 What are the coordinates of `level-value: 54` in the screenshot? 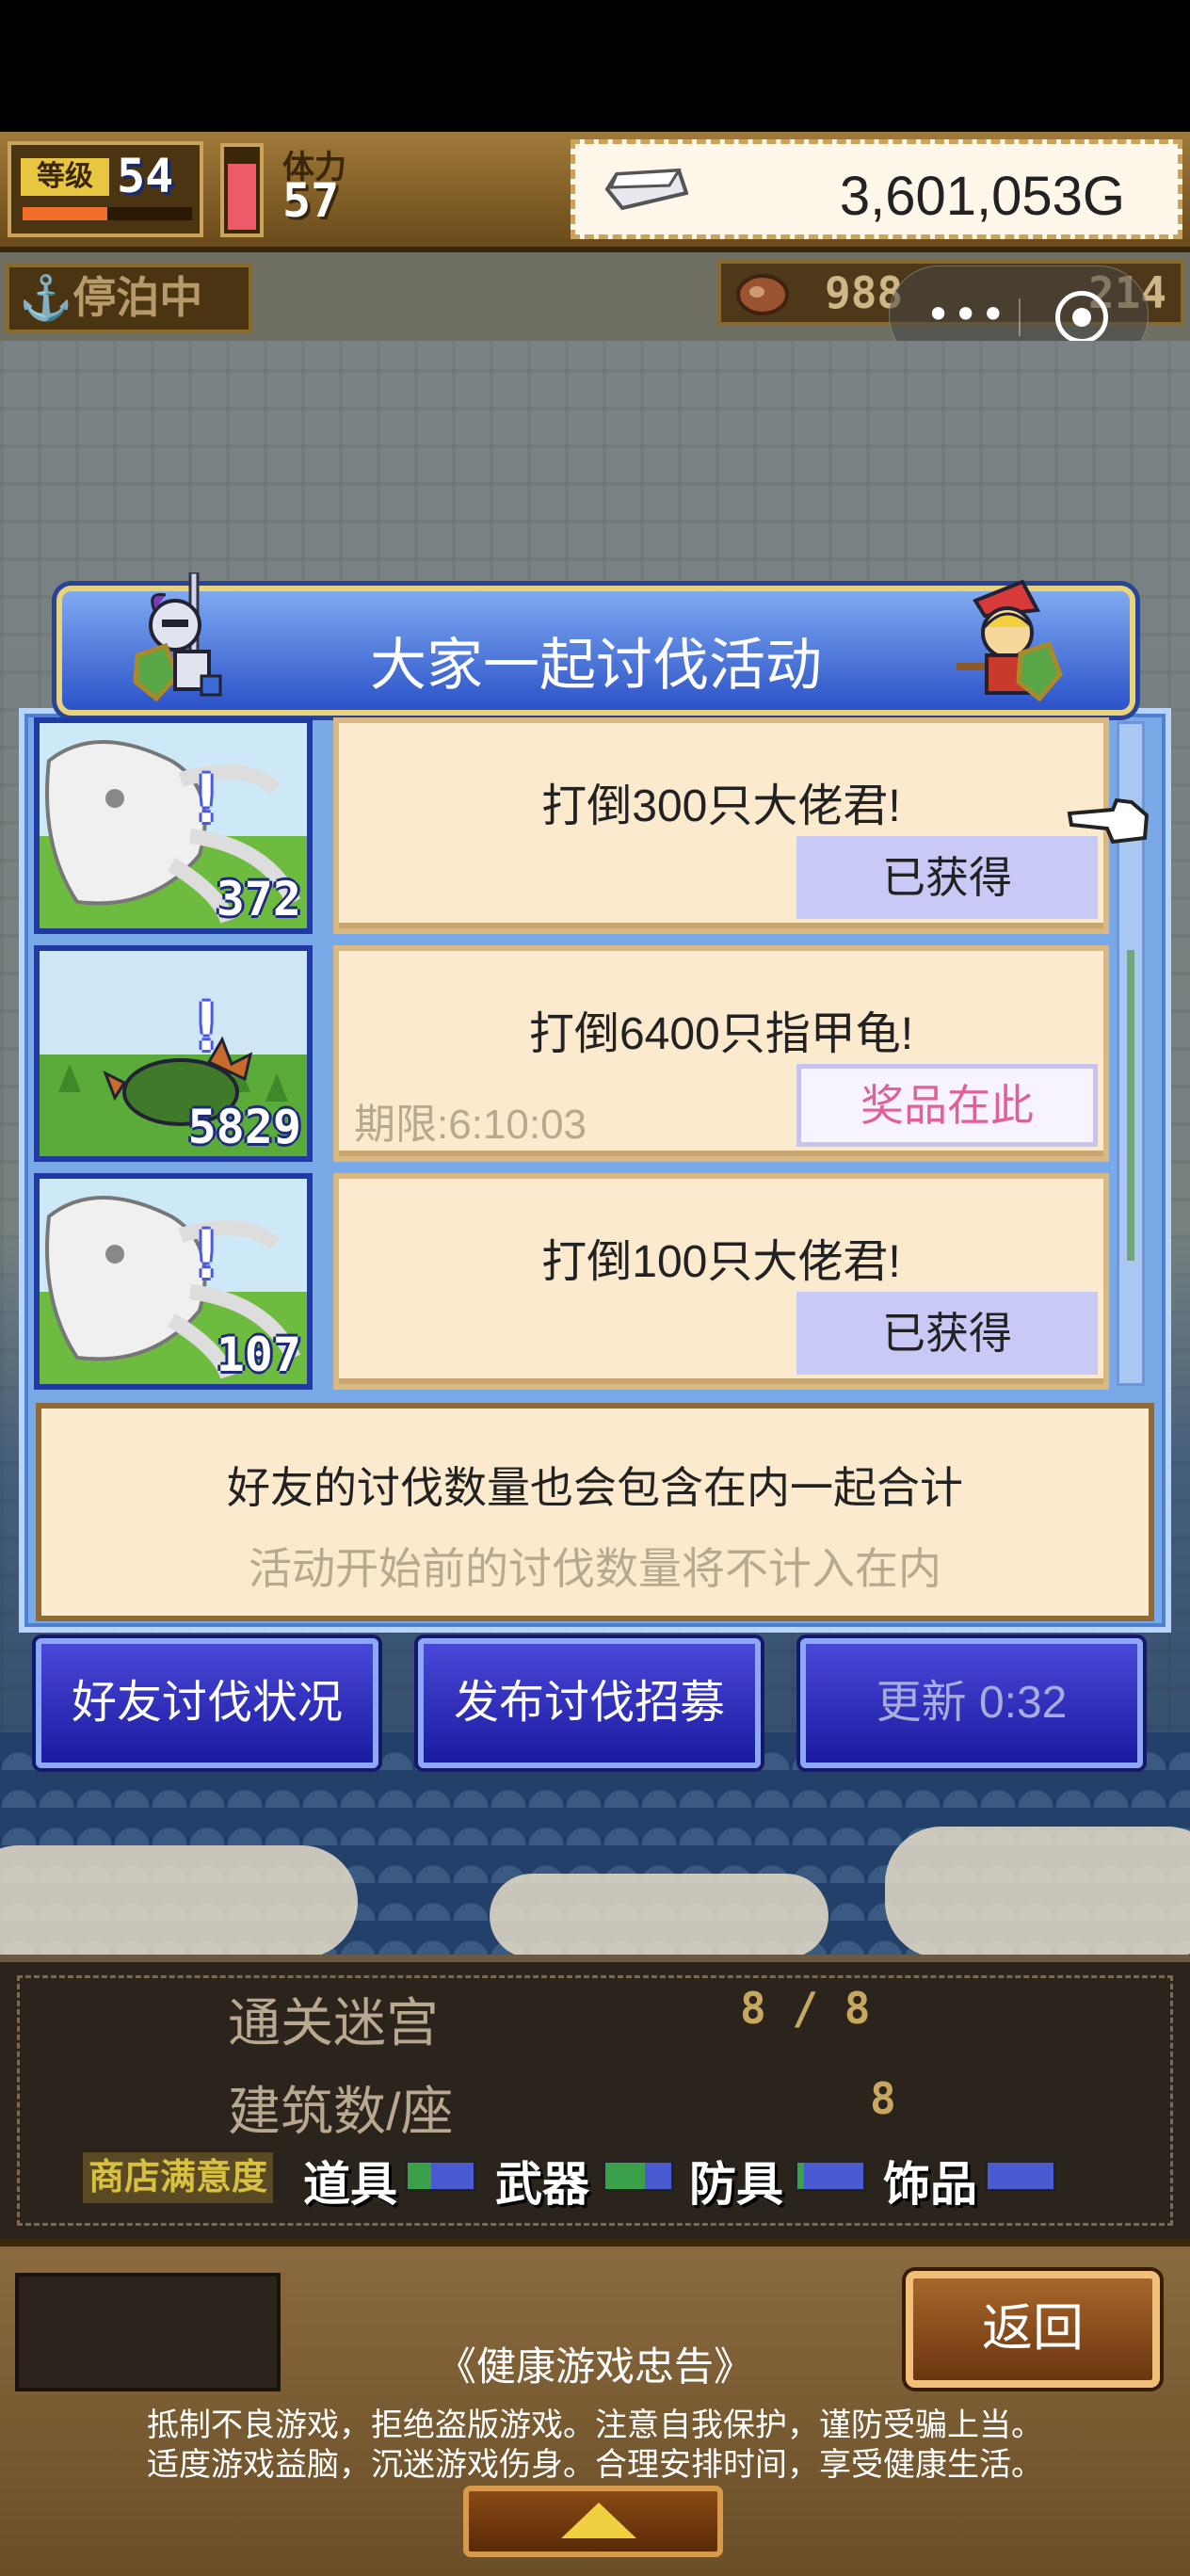 It's located at (145, 176).